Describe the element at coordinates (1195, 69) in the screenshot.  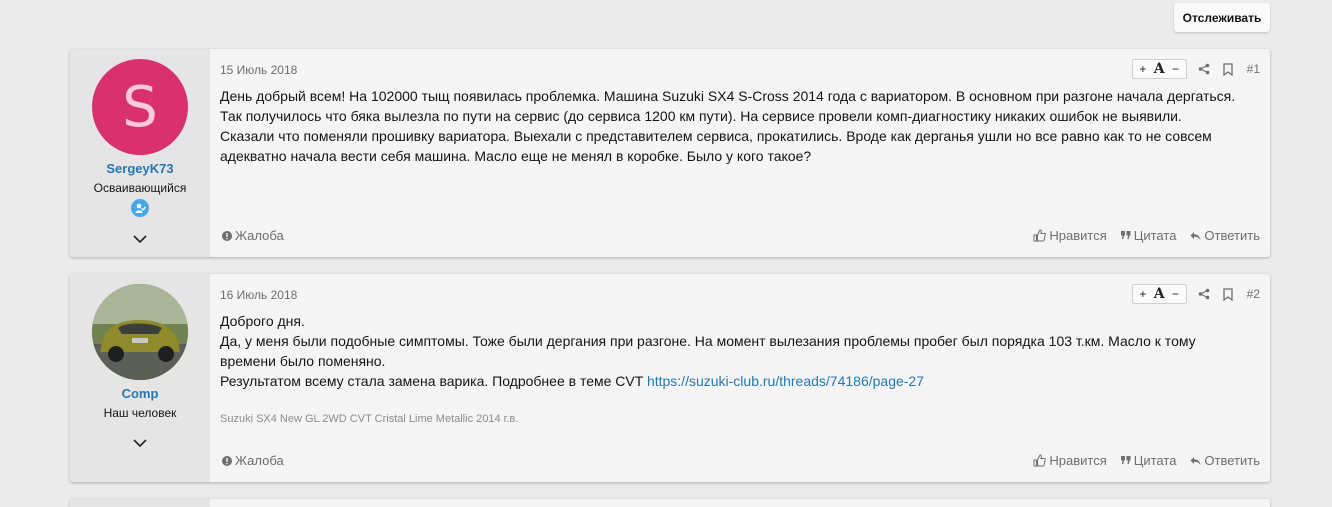
I see `post-tools: + A − #1` at that location.